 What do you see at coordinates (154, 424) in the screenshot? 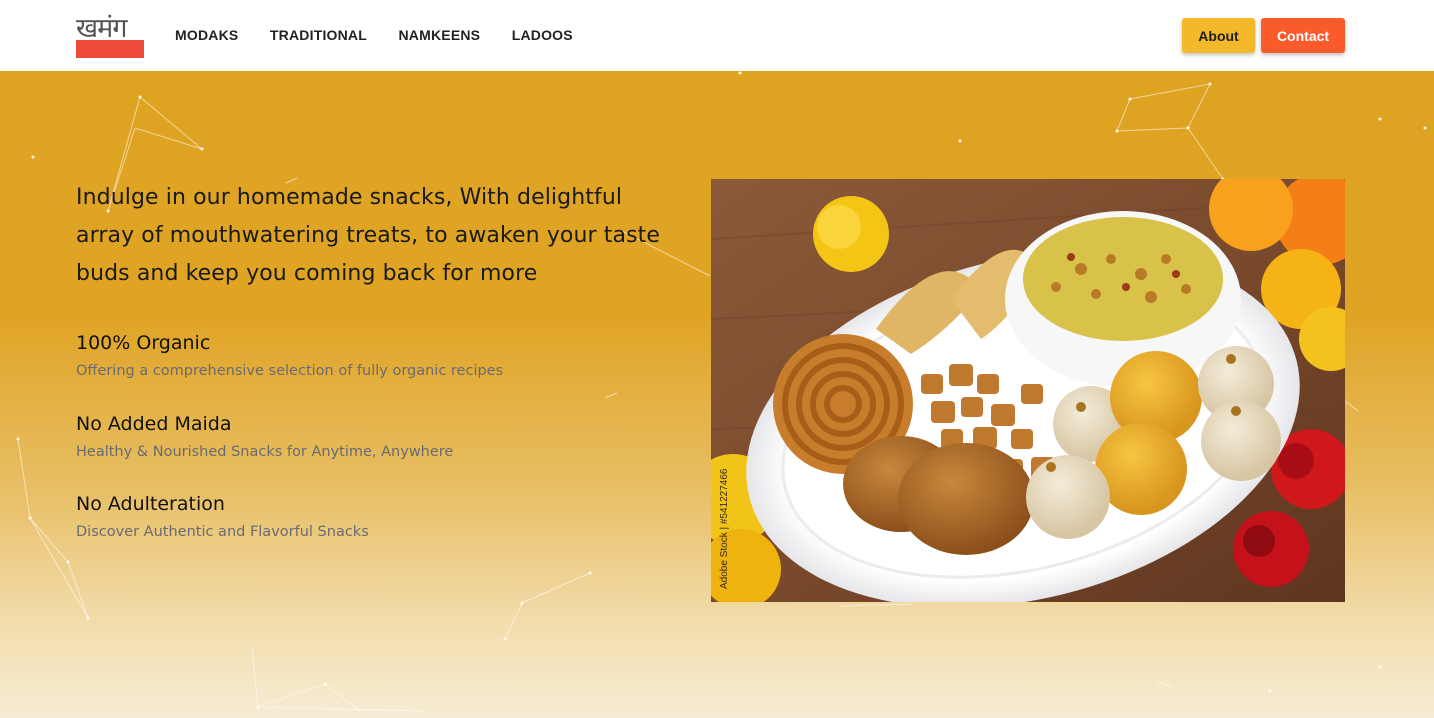
I see `feature-title: No Added Maida` at bounding box center [154, 424].